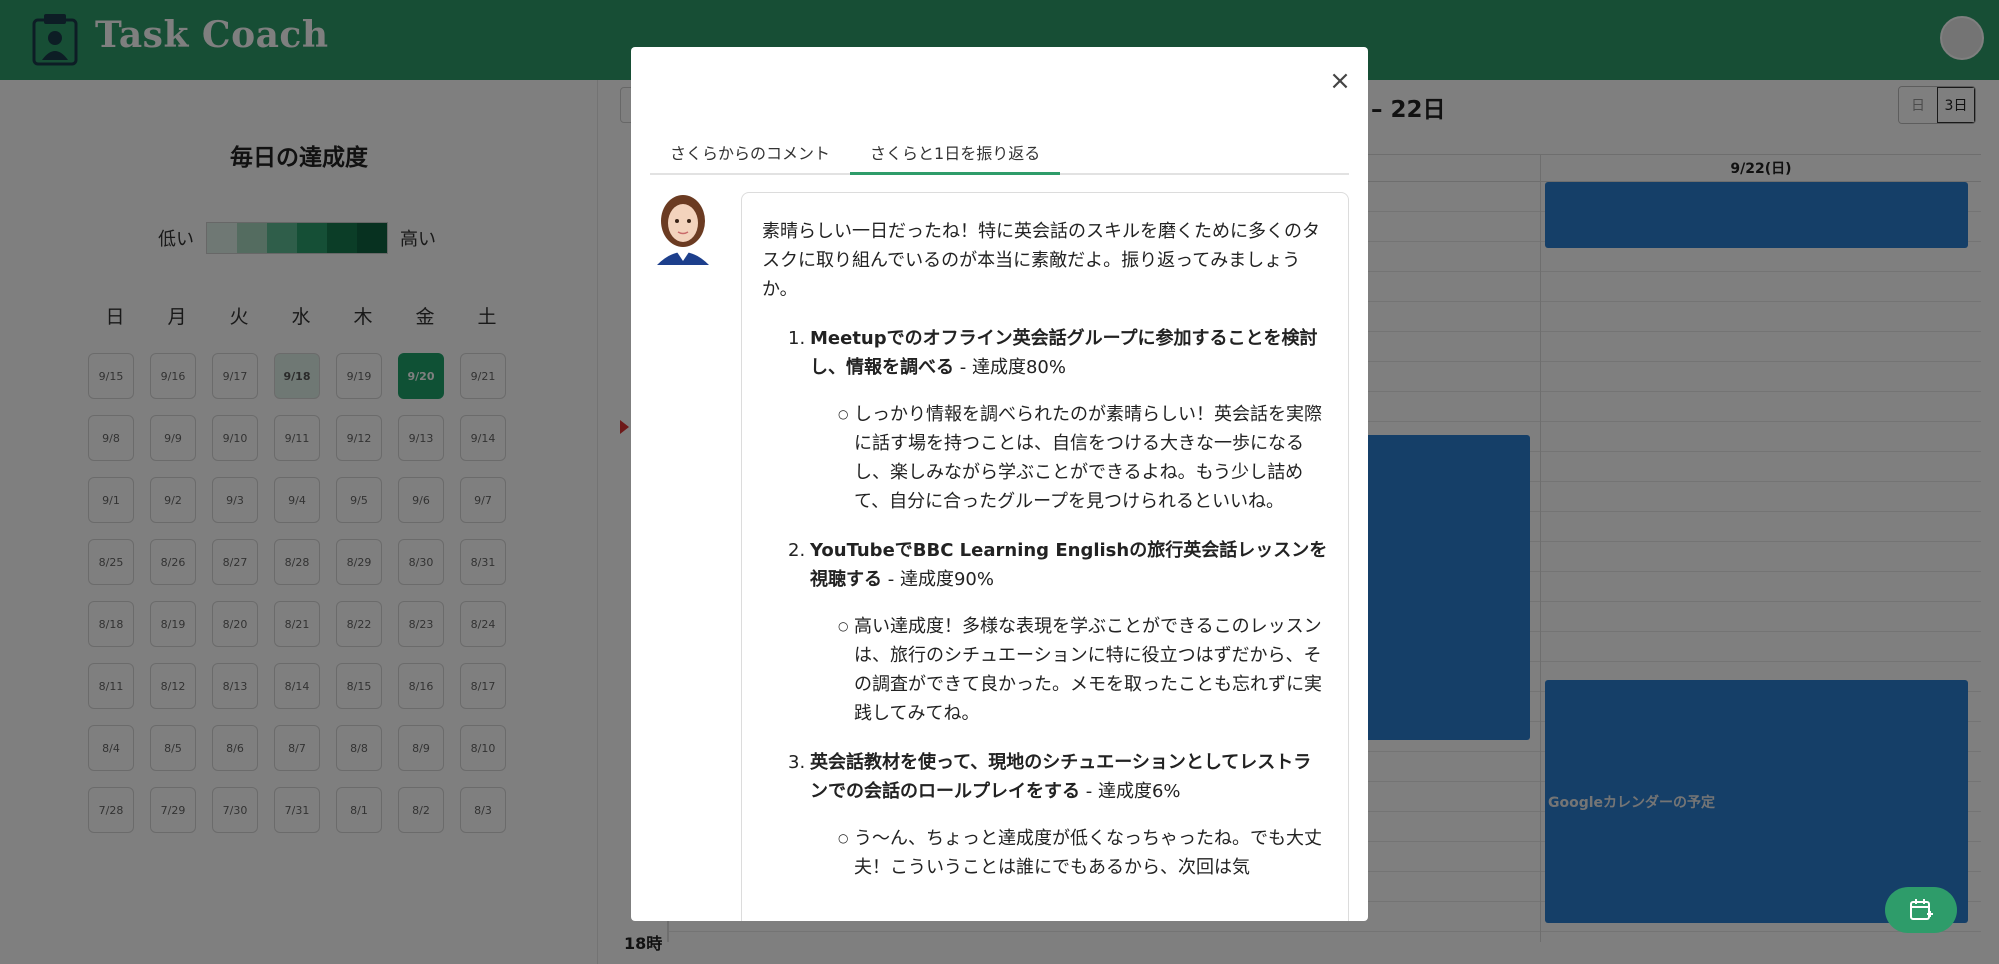 The height and width of the screenshot is (964, 1999). Describe the element at coordinates (797, 550) in the screenshot. I see `list-item-number: 2.` at that location.